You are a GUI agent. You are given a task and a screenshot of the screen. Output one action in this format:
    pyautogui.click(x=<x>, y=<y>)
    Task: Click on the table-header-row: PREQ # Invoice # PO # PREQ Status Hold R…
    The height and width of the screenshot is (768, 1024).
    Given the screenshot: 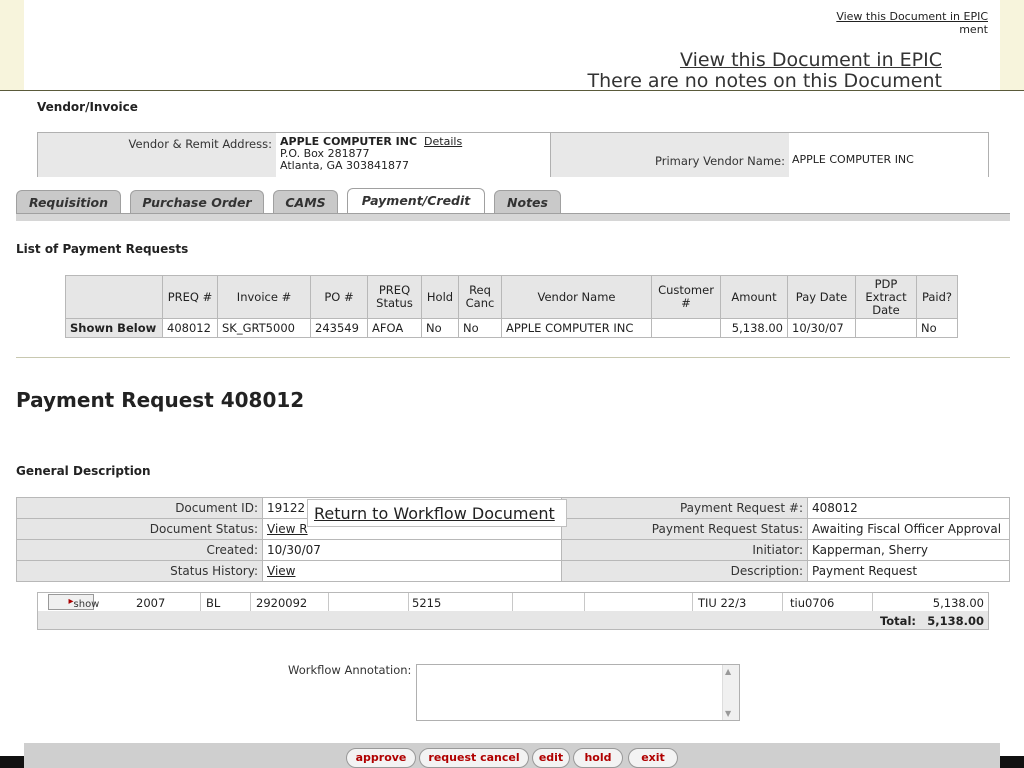 What is the action you would take?
    pyautogui.click(x=511, y=297)
    